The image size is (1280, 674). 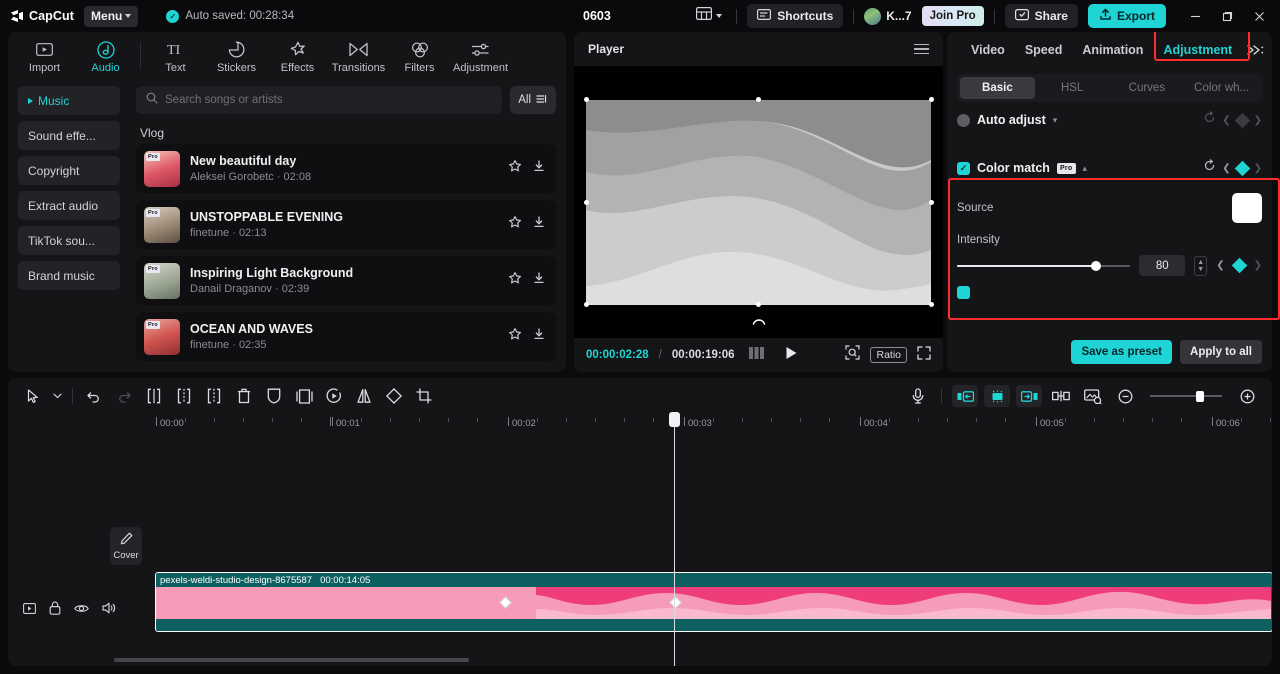 I want to click on snap-left-icon, so click(x=965, y=396).